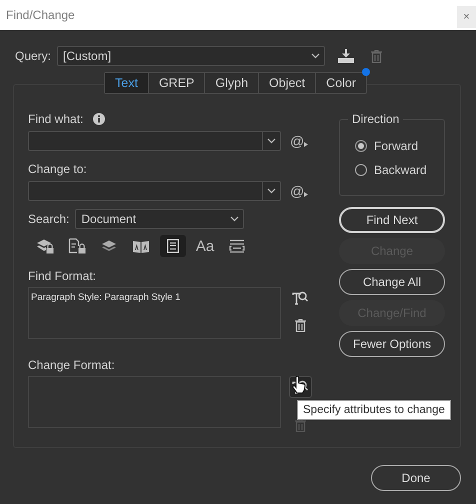  I want to click on radio-label: Forward, so click(396, 146).